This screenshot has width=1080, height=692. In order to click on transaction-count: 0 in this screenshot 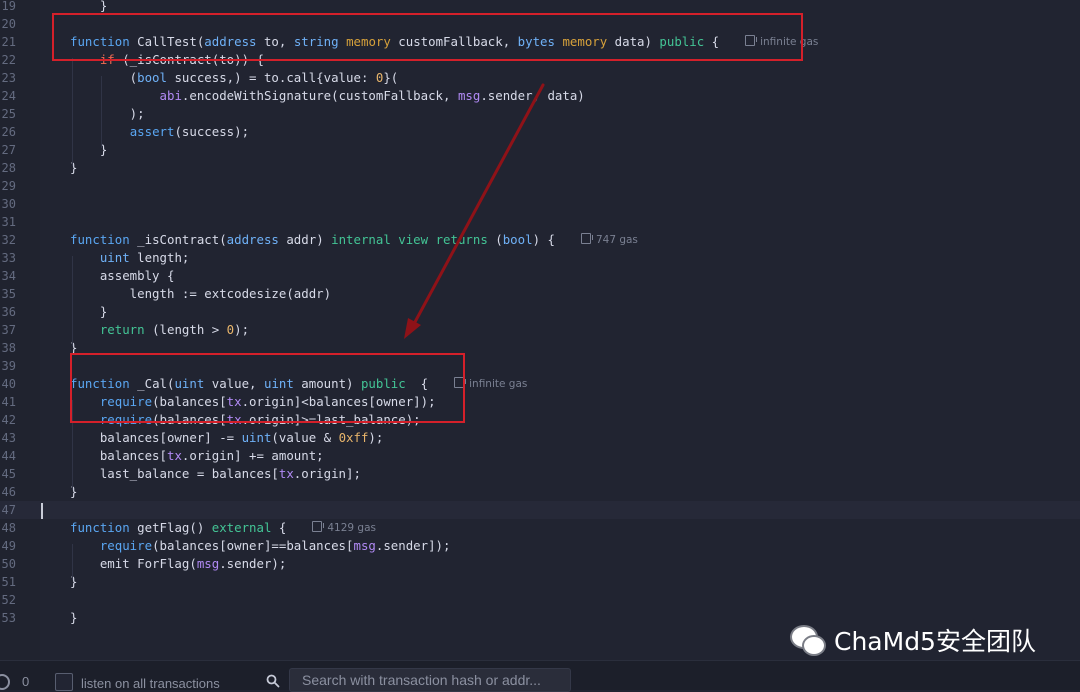, I will do `click(26, 681)`.